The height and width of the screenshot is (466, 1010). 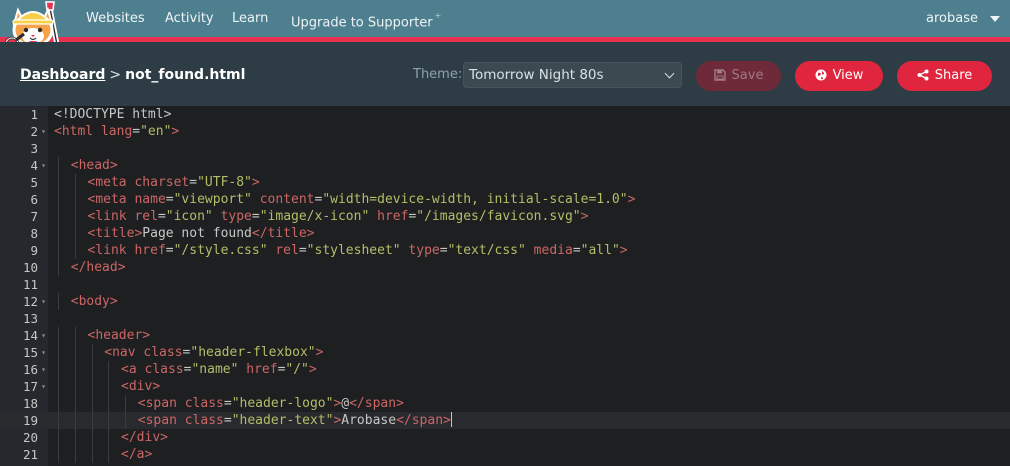 What do you see at coordinates (136, 454) in the screenshot?
I see `code-text: </a>` at bounding box center [136, 454].